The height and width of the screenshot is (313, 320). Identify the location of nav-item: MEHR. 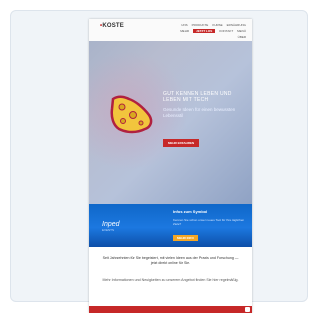
(184, 31).